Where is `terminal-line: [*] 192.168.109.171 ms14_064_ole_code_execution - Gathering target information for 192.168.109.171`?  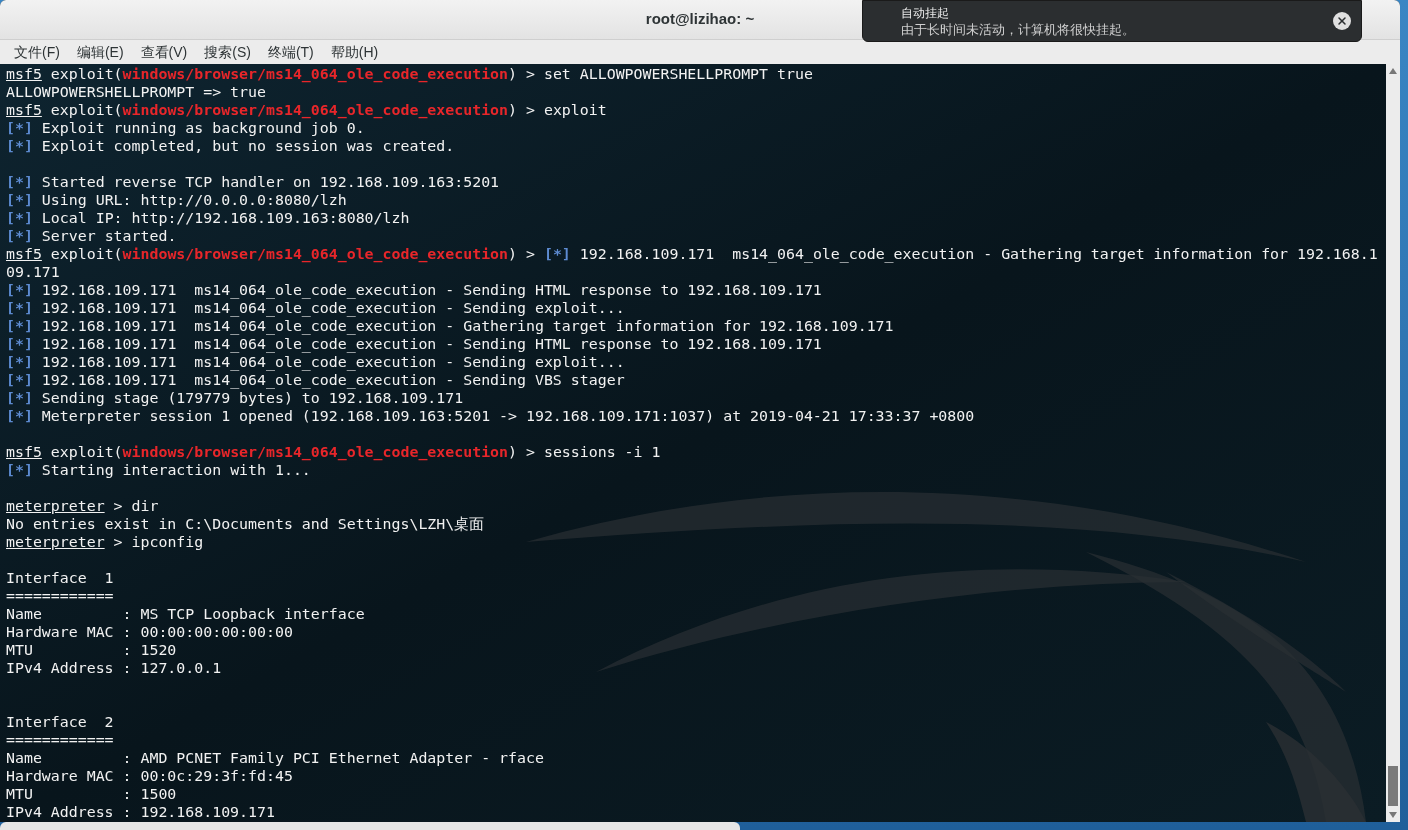
terminal-line: [*] 192.168.109.171 ms14_064_ole_code_execution - Gathering target information for 192.168.109.171 is located at coordinates (450, 326).